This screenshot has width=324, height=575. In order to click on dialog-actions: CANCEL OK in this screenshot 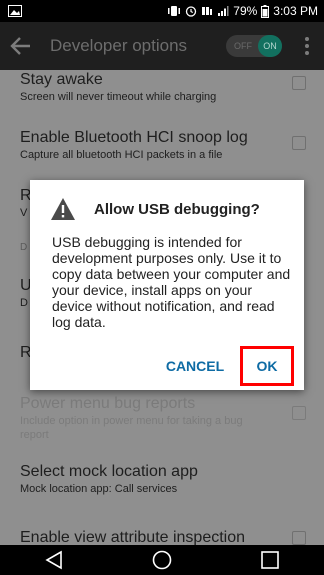, I will do `click(167, 366)`.